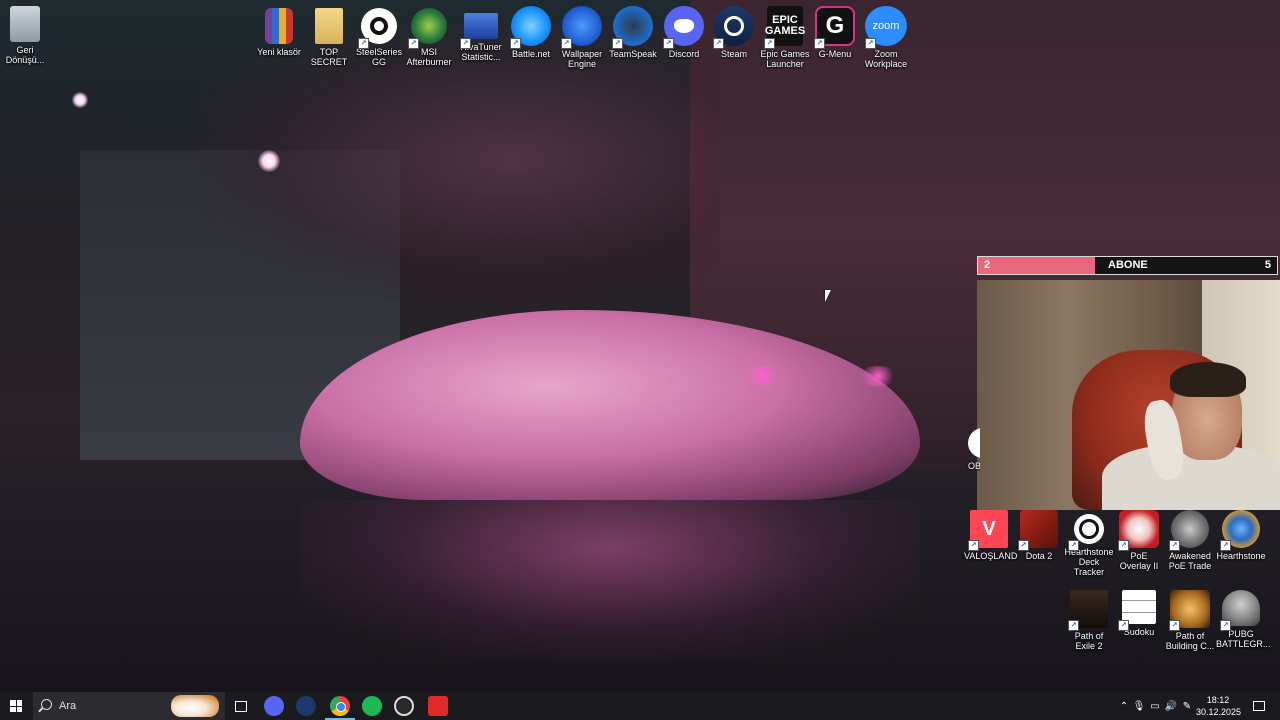 The height and width of the screenshot is (720, 1280). What do you see at coordinates (68, 706) in the screenshot?
I see `search-placeholder: Ara` at bounding box center [68, 706].